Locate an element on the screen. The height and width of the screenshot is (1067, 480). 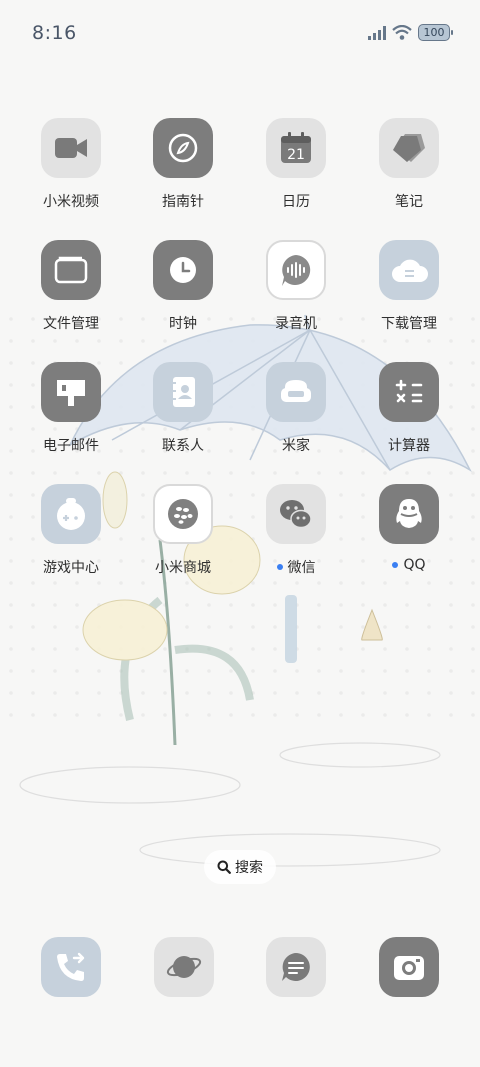
video-camera-icon is located at coordinates (71, 148).